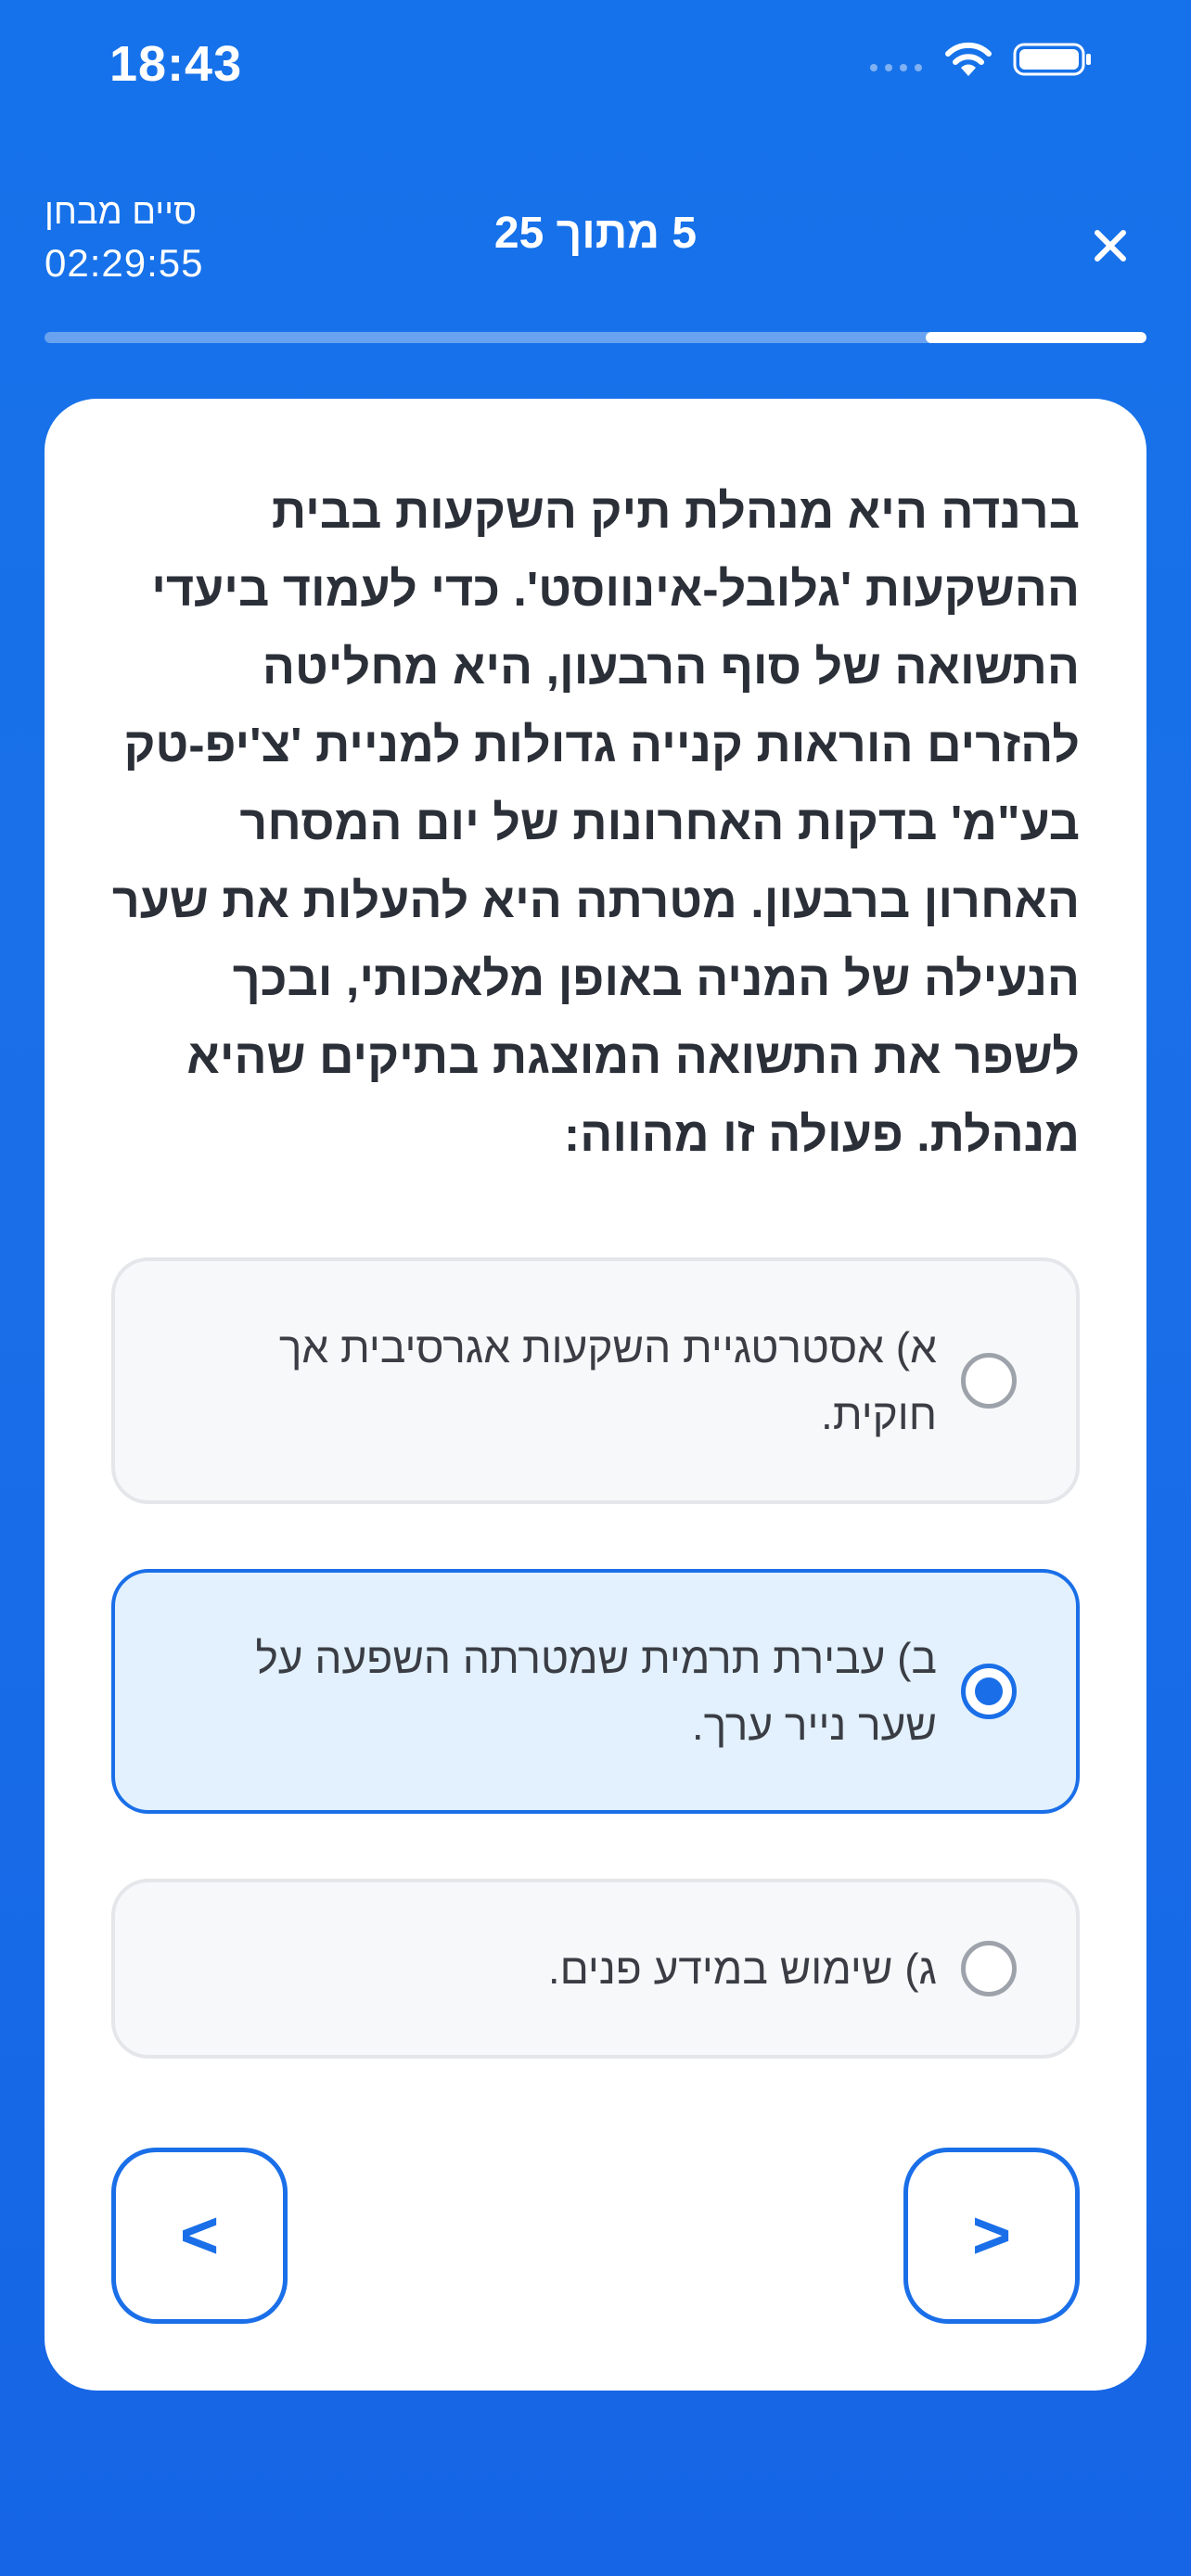 The height and width of the screenshot is (2576, 1191). Describe the element at coordinates (1036, 338) in the screenshot. I see `progress-bar-fill` at that location.